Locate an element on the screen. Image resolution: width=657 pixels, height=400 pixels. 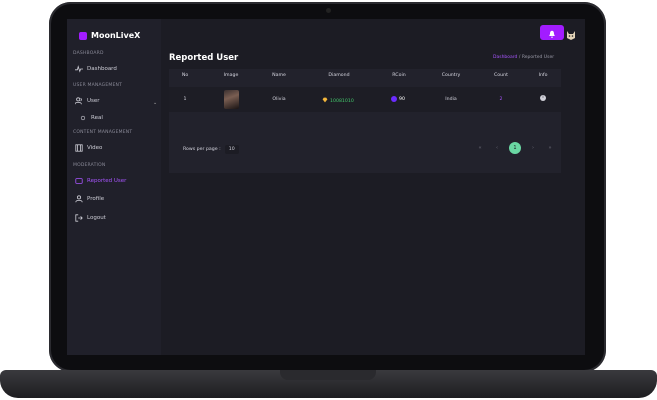
laptop-base is located at coordinates (328, 384).